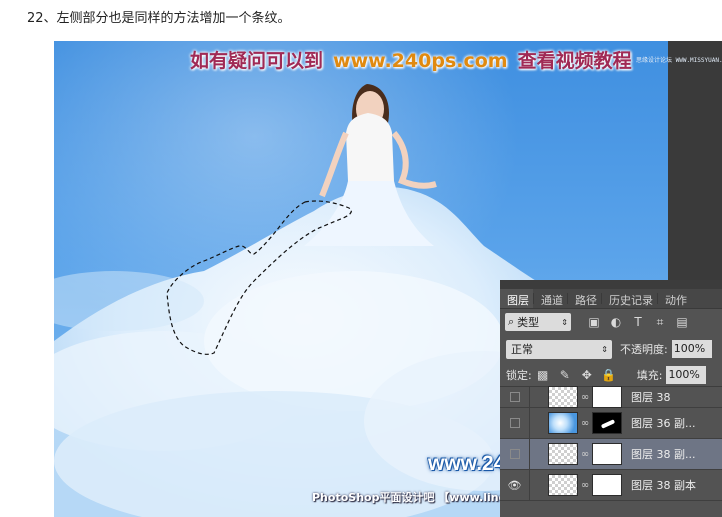 The image size is (722, 517). Describe the element at coordinates (543, 375) in the screenshot. I see `lock-transparent-pixels-icon: ▩` at that location.